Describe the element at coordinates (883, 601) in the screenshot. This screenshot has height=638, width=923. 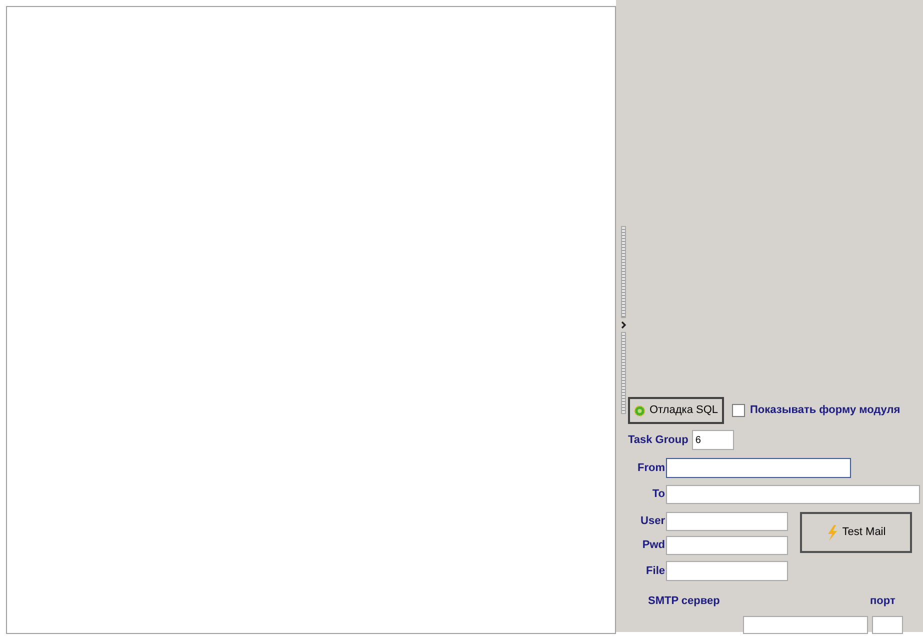
I see `port-label: порт` at that location.